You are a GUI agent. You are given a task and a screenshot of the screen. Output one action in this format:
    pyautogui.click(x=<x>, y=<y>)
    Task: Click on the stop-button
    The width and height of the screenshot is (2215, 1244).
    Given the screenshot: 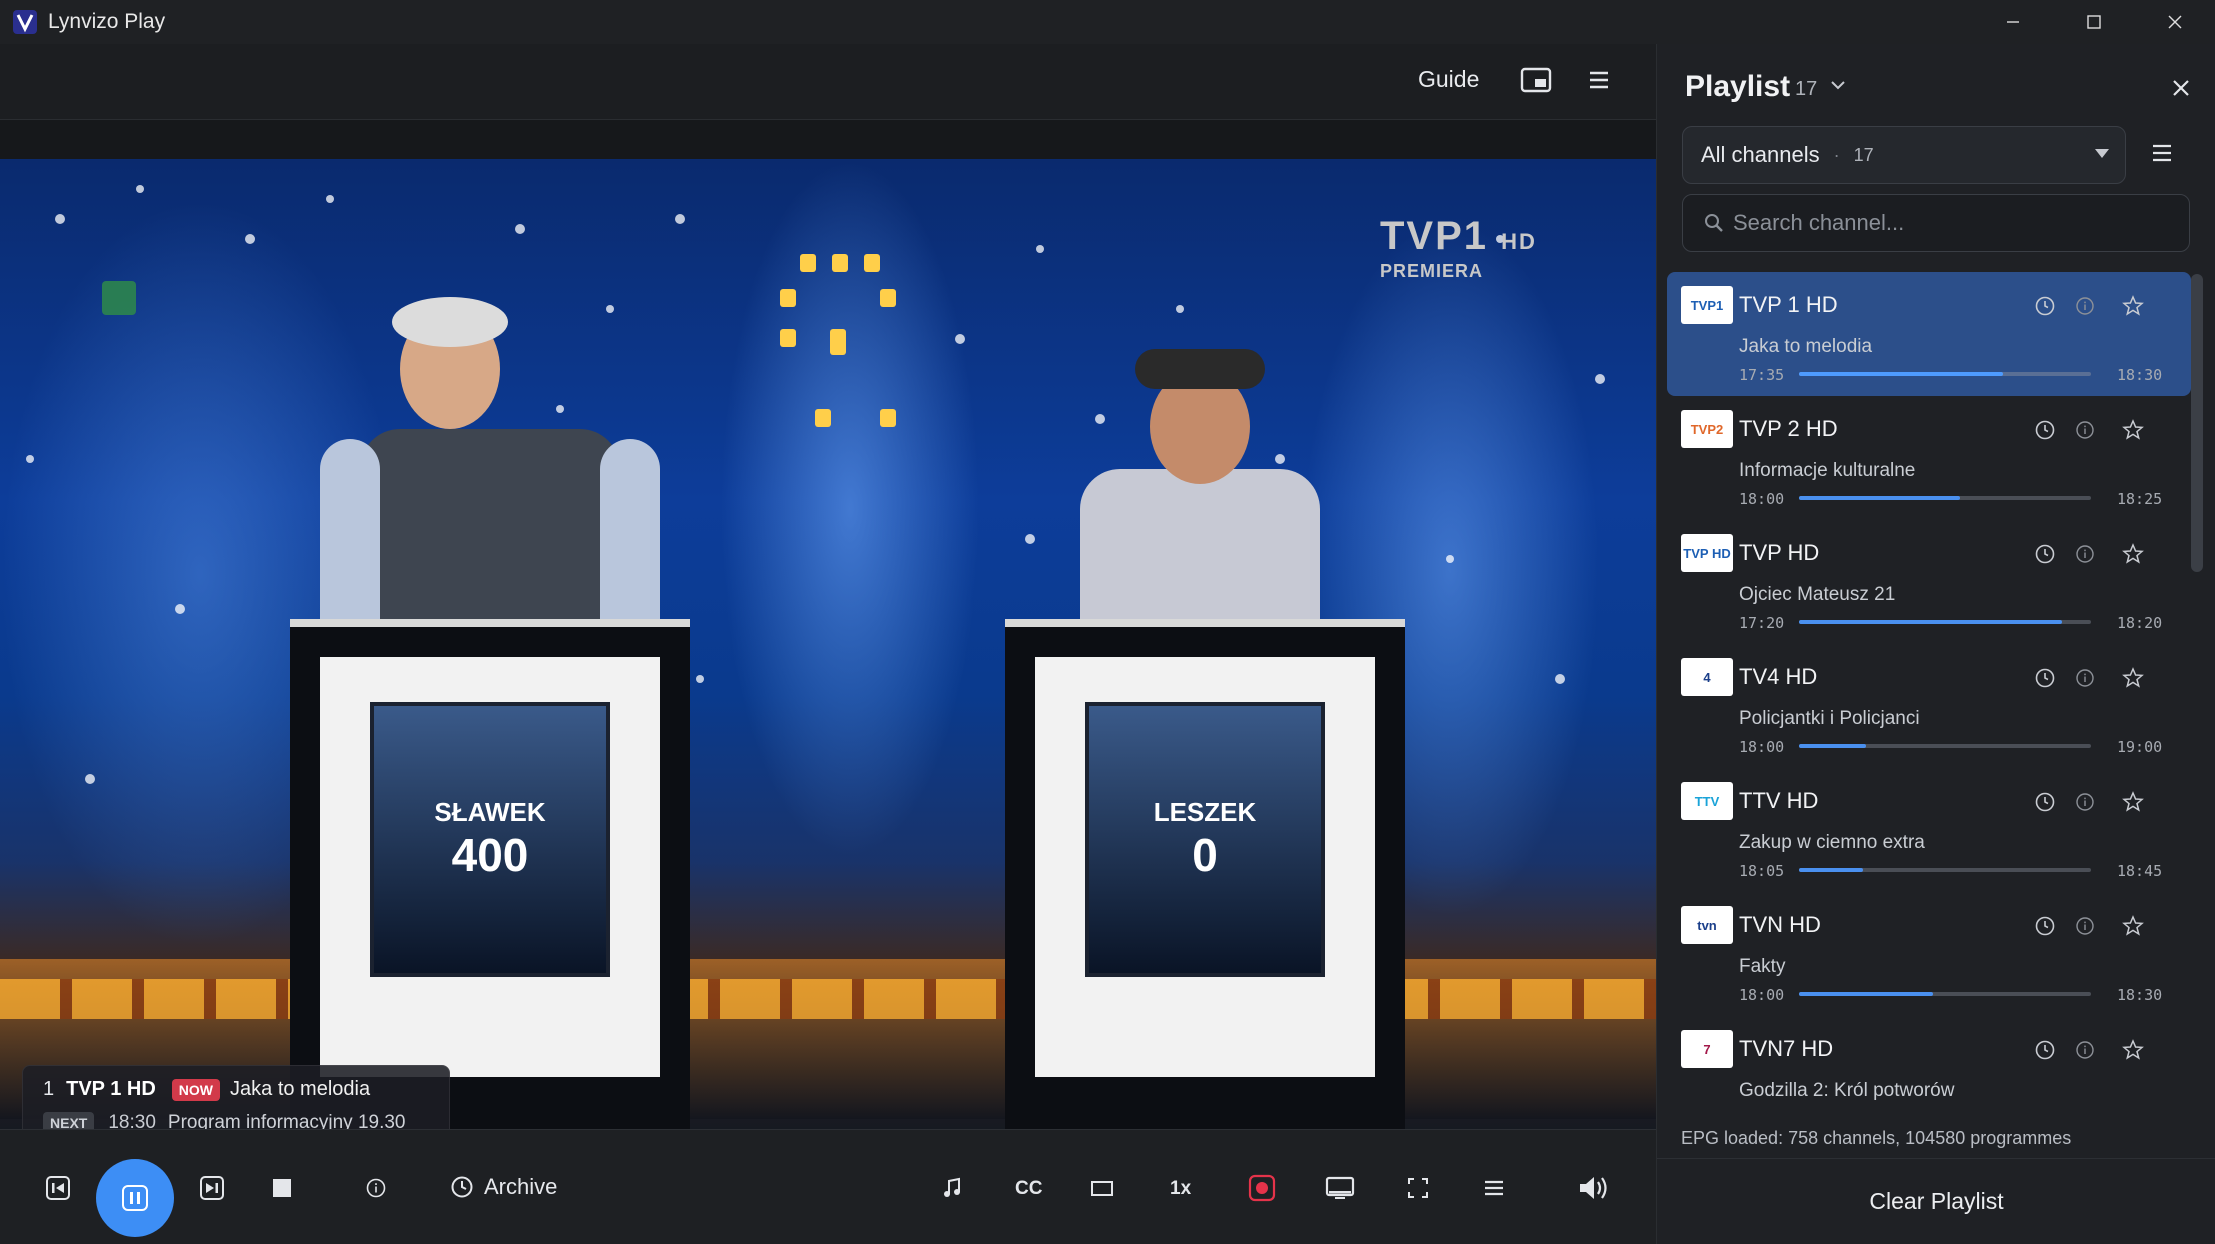 What is the action you would take?
    pyautogui.click(x=282, y=1188)
    